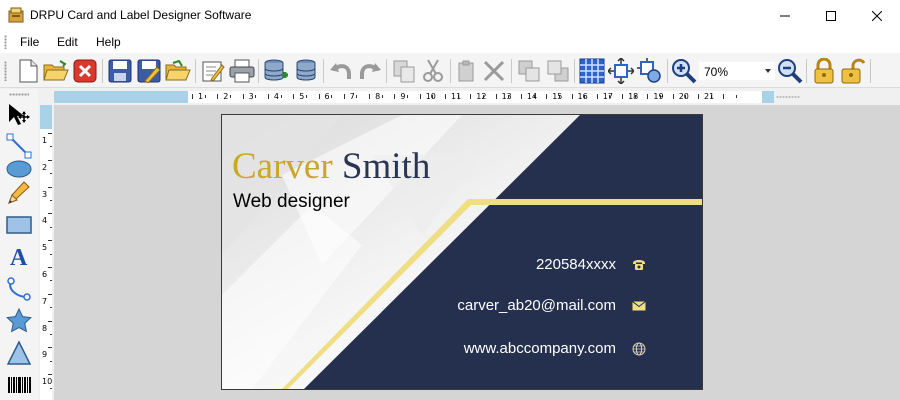 Image resolution: width=900 pixels, height=400 pixels. I want to click on undo-icon, so click(341, 71).